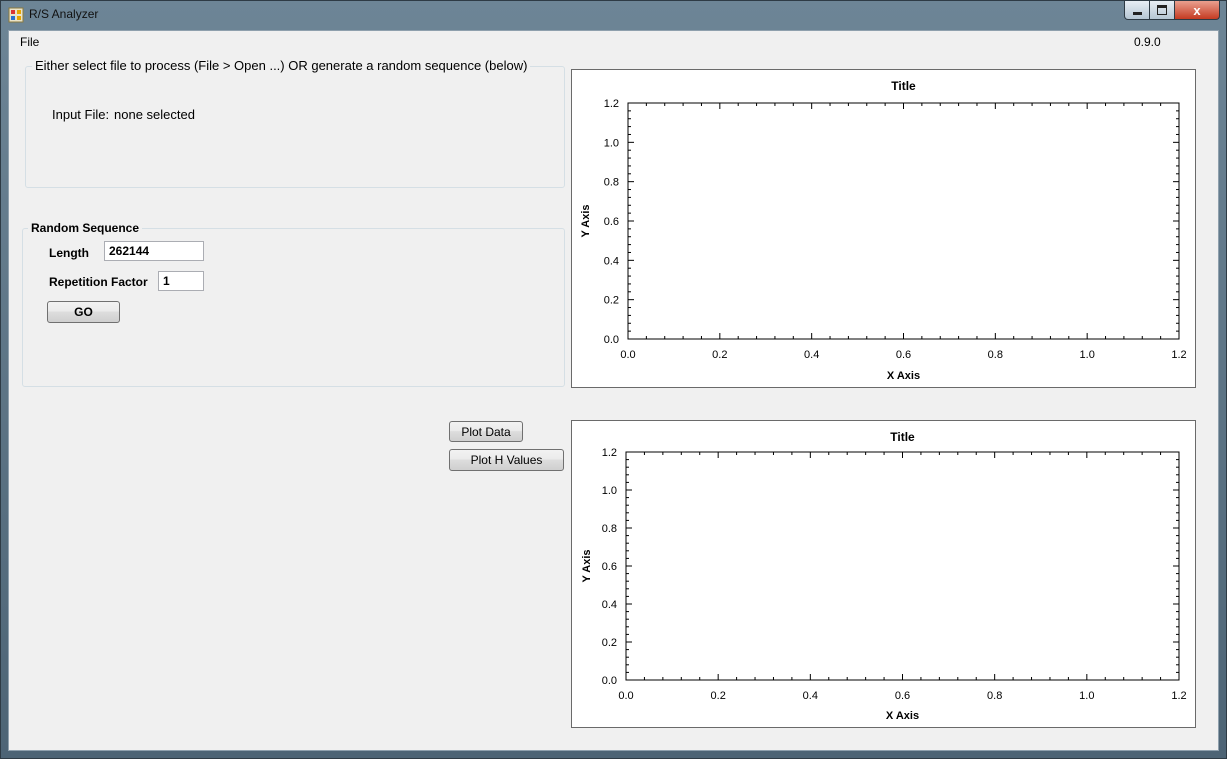 This screenshot has width=1227, height=759. I want to click on maximize-icon, so click(1162, 10).